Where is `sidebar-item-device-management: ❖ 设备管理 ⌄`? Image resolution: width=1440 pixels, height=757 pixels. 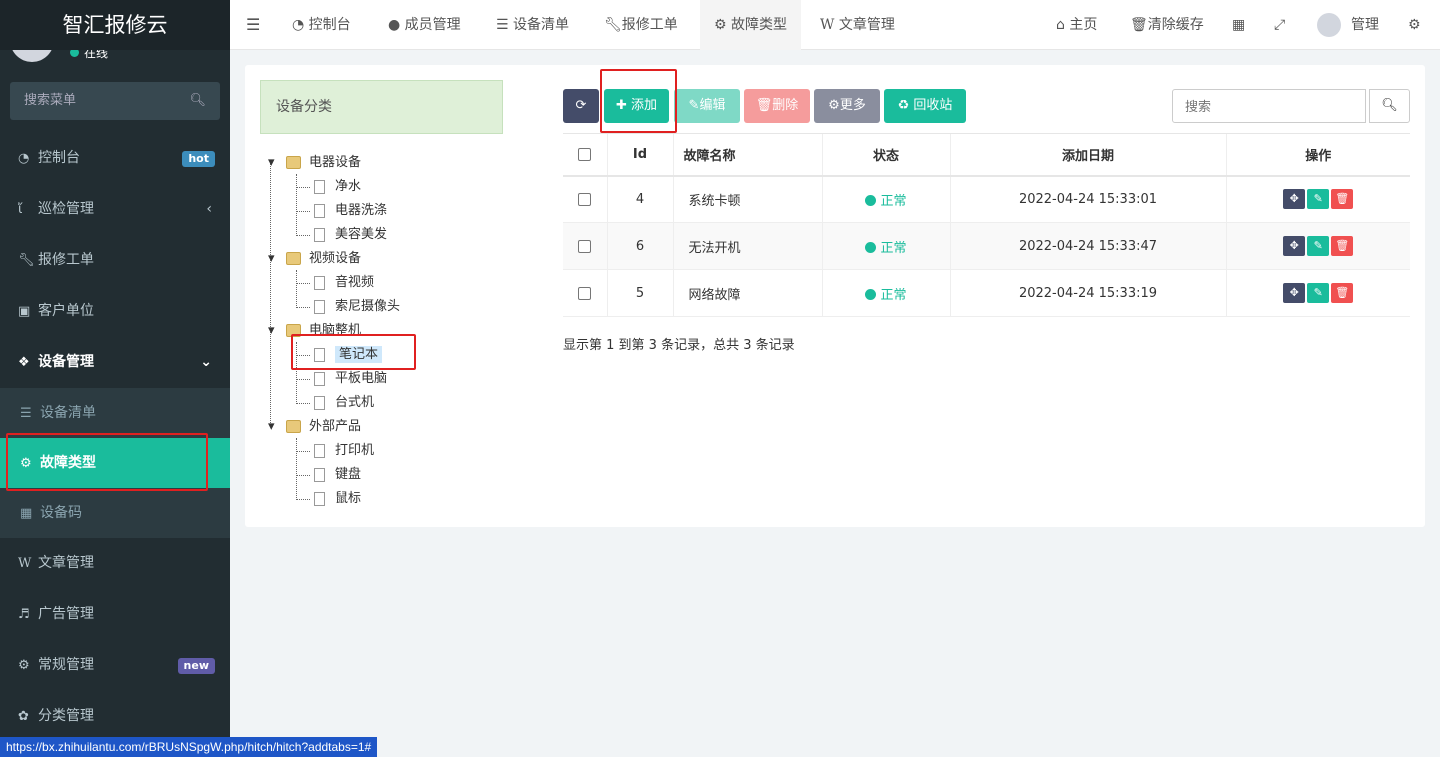 sidebar-item-device-management: ❖ 设备管理 ⌄ is located at coordinates (115, 362).